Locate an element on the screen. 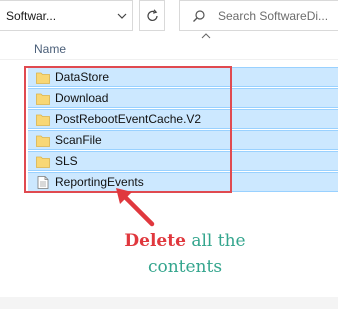 The width and height of the screenshot is (338, 309). arrow-annotation-icon is located at coordinates (135, 207).